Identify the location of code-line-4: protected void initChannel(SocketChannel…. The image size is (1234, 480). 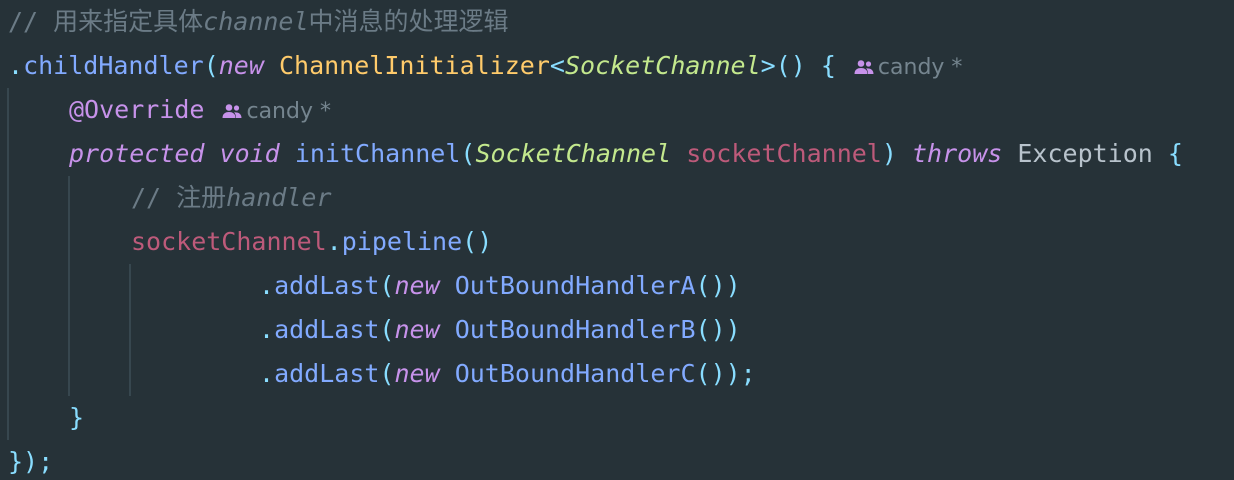
(626, 154).